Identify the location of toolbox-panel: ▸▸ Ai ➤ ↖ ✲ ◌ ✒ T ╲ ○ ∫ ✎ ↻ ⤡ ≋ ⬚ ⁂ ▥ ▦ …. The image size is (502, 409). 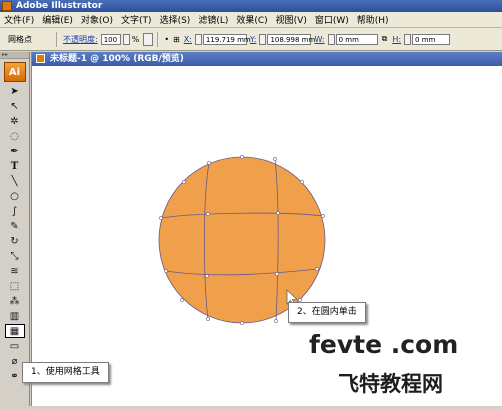
(15, 229).